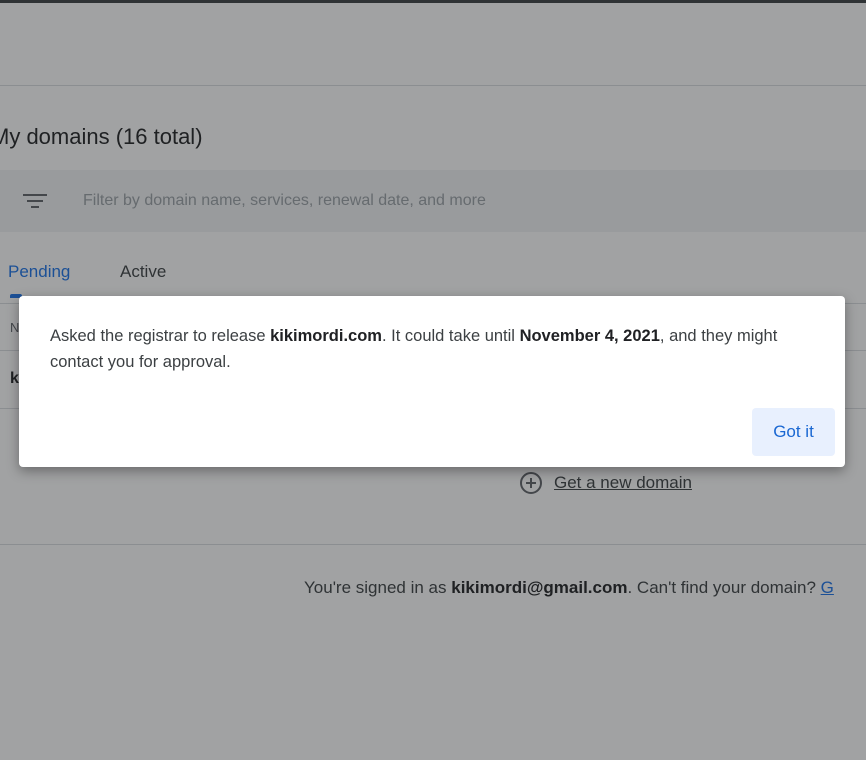  I want to click on got-it-button: Got it, so click(793, 432).